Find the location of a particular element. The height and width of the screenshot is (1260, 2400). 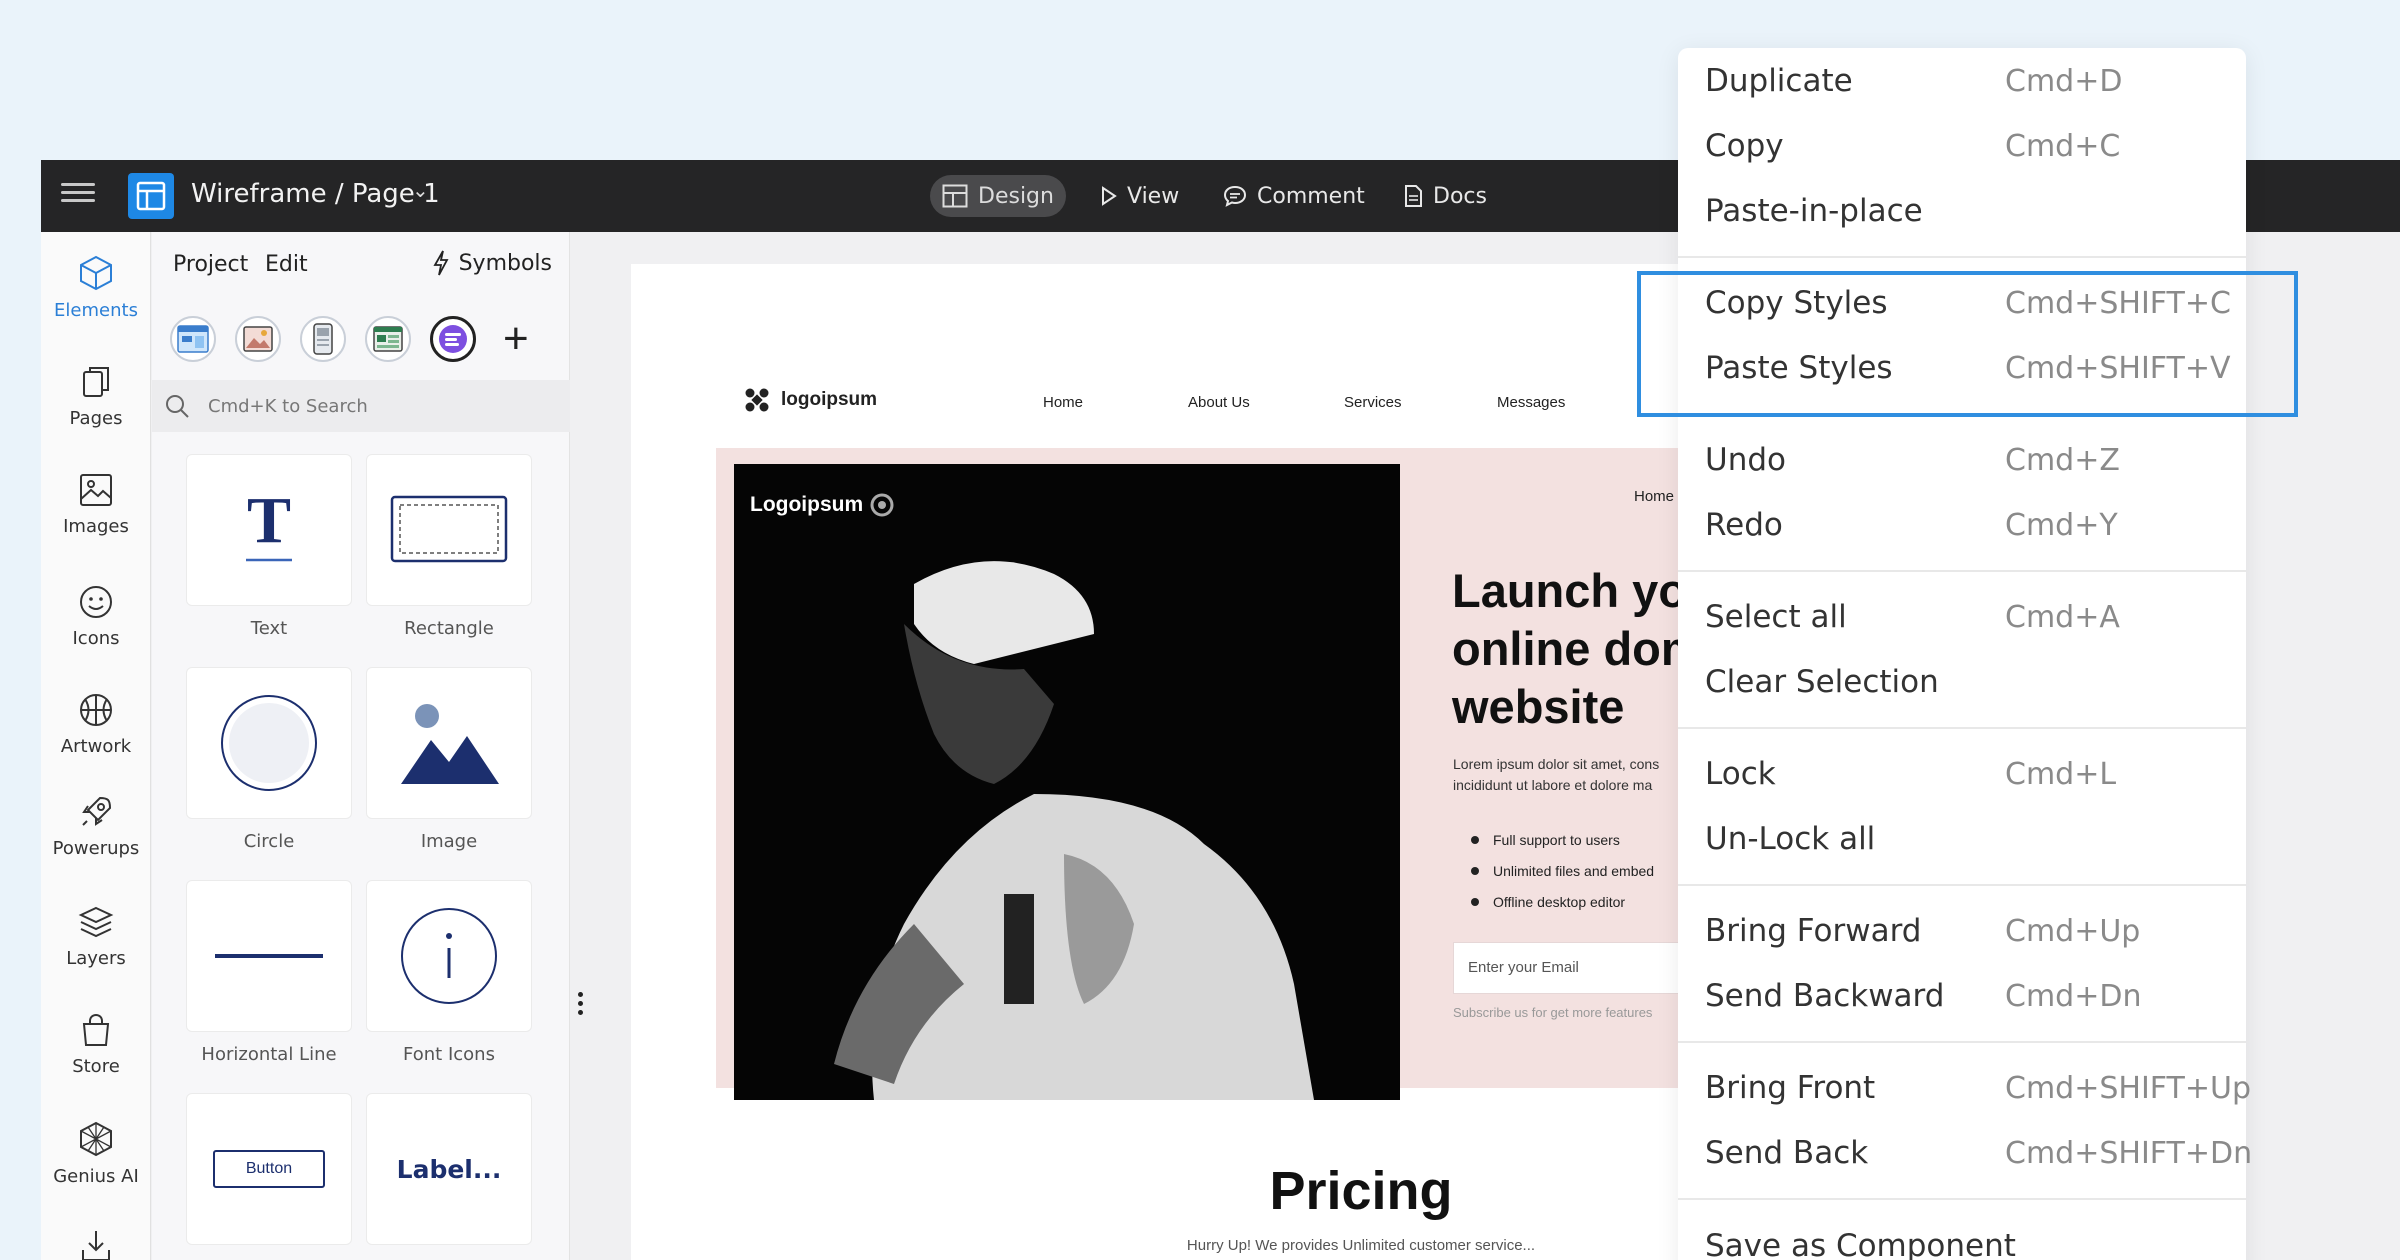

hero-nav-home: Home is located at coordinates (1654, 496).